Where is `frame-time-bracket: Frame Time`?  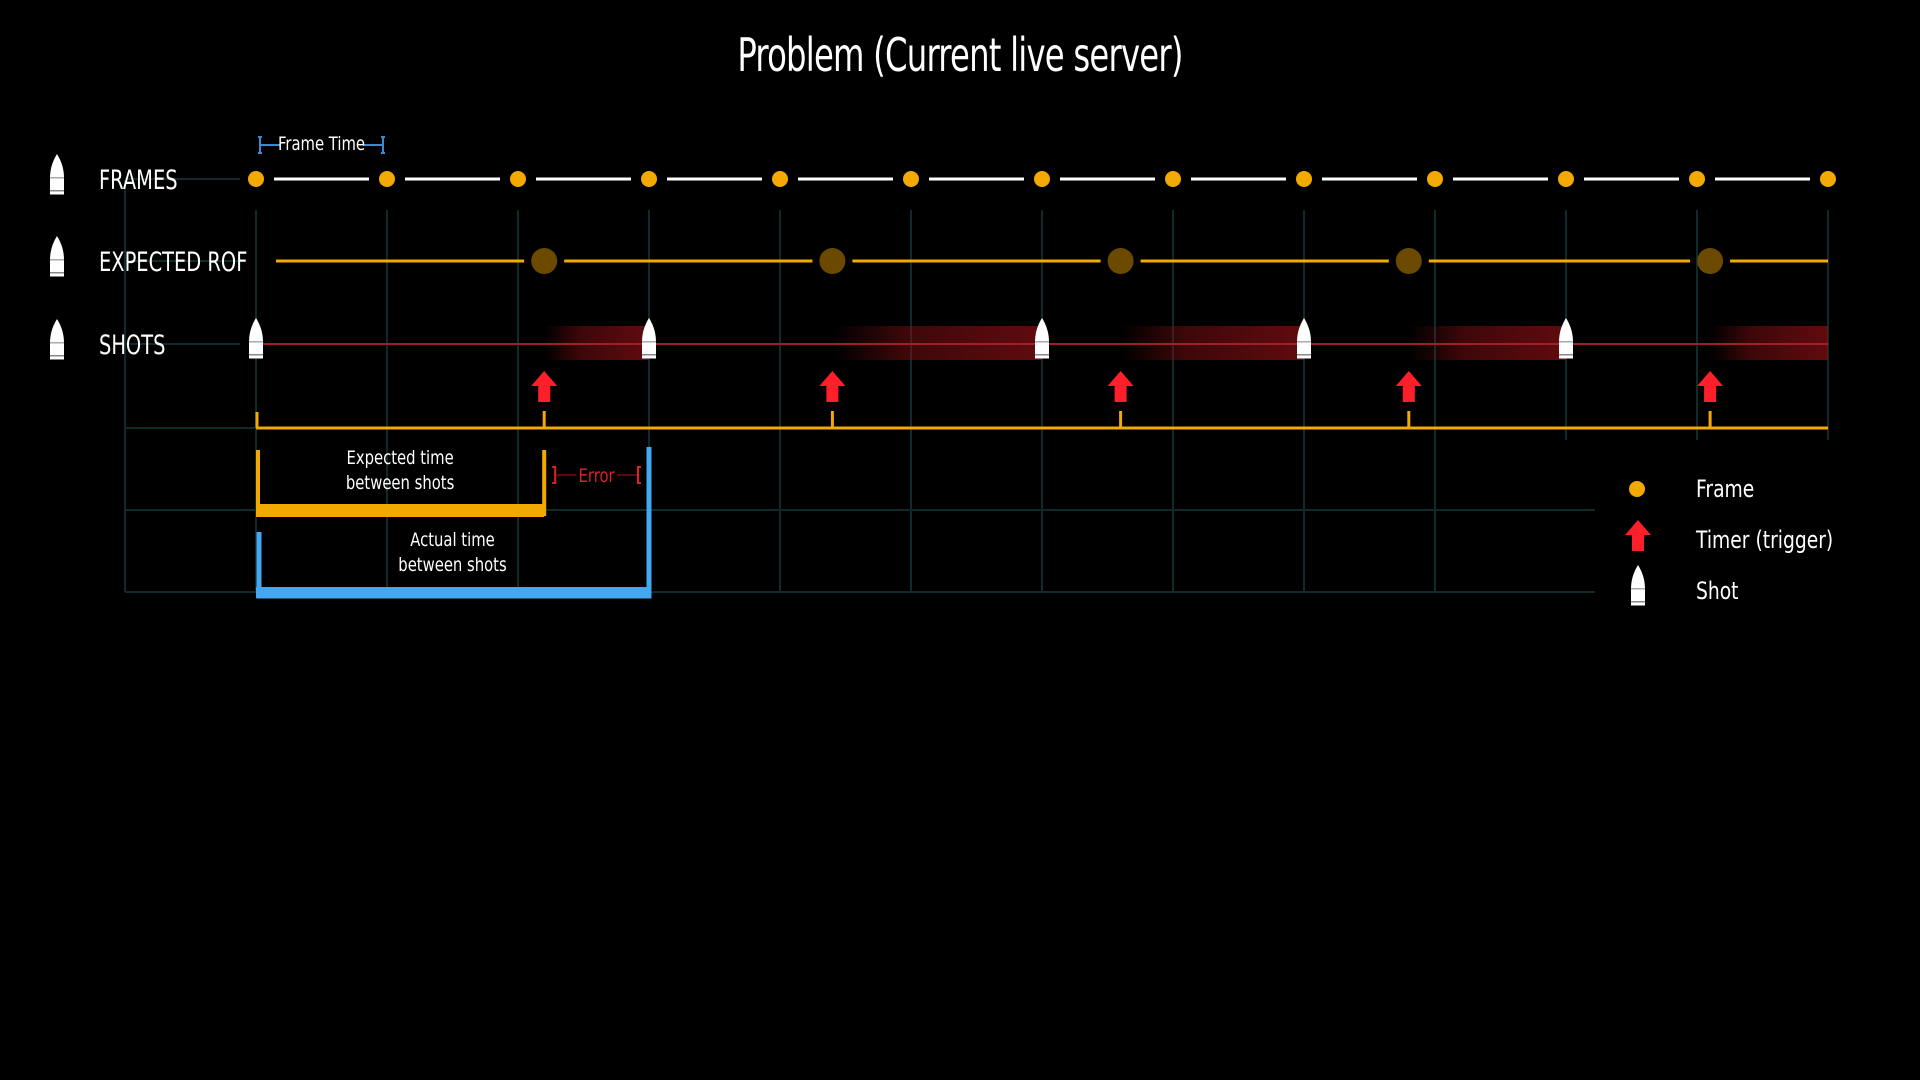 frame-time-bracket: Frame Time is located at coordinates (321, 144).